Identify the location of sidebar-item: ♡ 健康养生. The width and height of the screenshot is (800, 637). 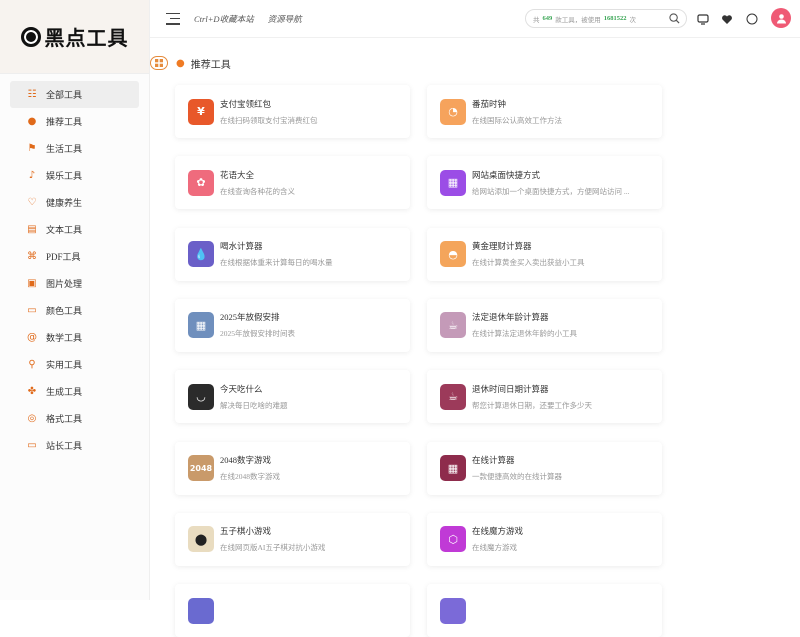
(74, 202).